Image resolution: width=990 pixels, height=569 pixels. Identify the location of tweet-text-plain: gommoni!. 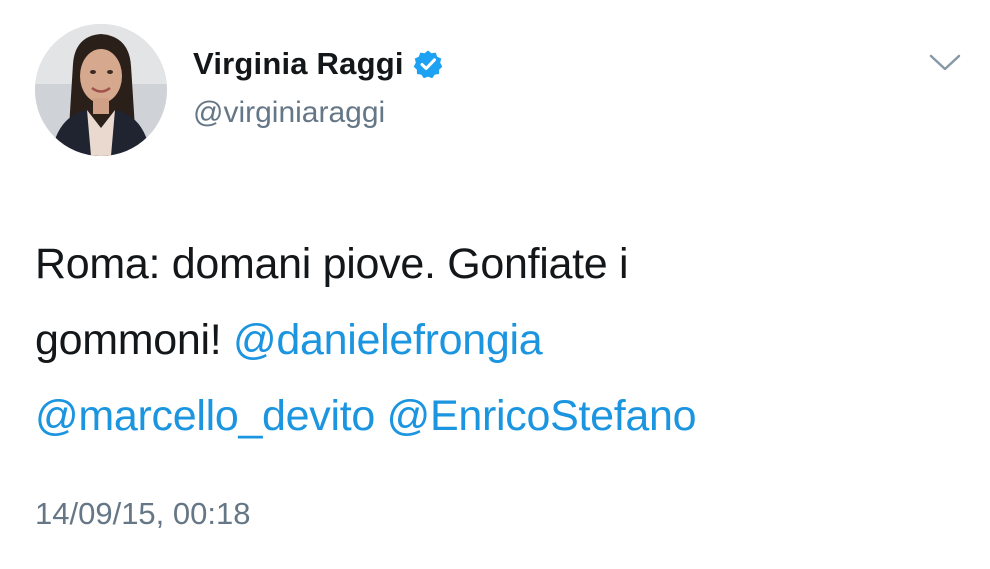
(134, 340).